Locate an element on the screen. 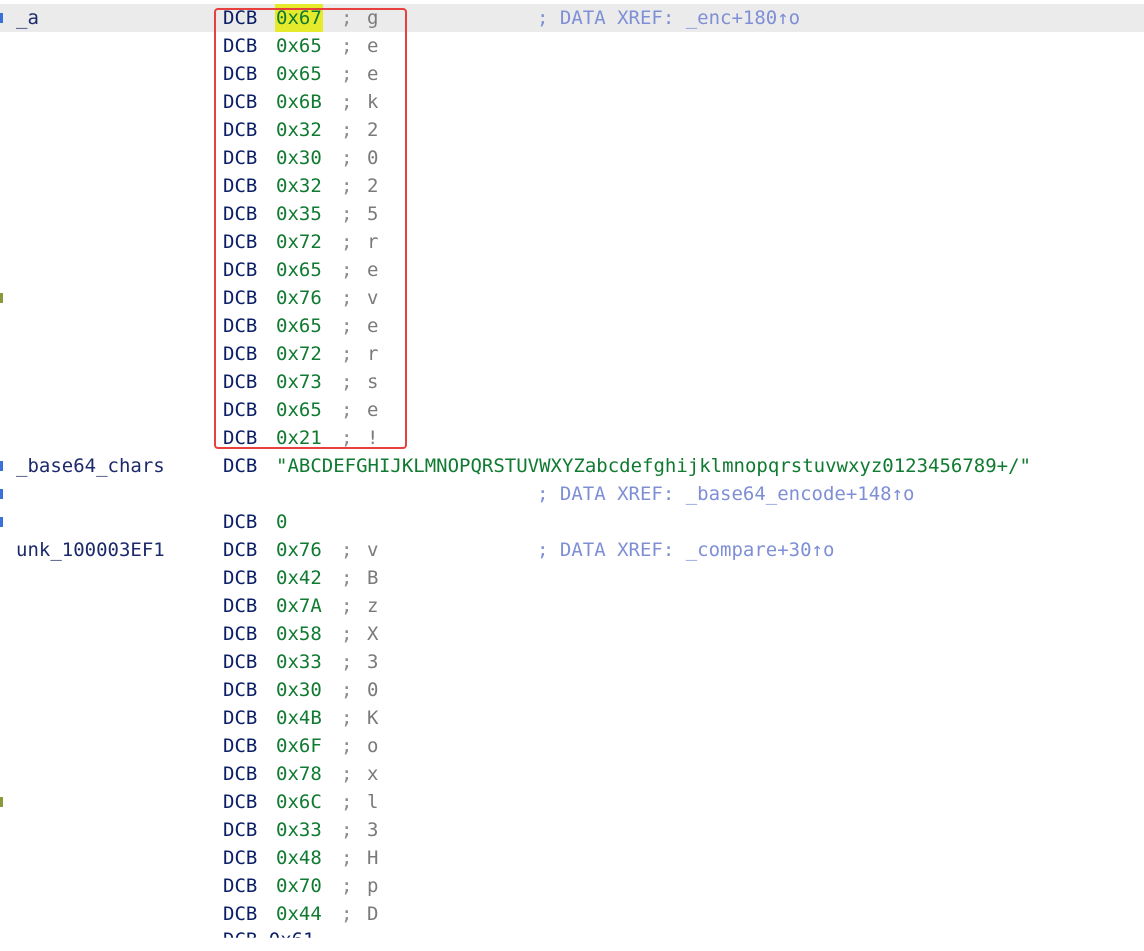 The image size is (1144, 951). listing-line: DCB 0x35; 5 is located at coordinates (572, 214).